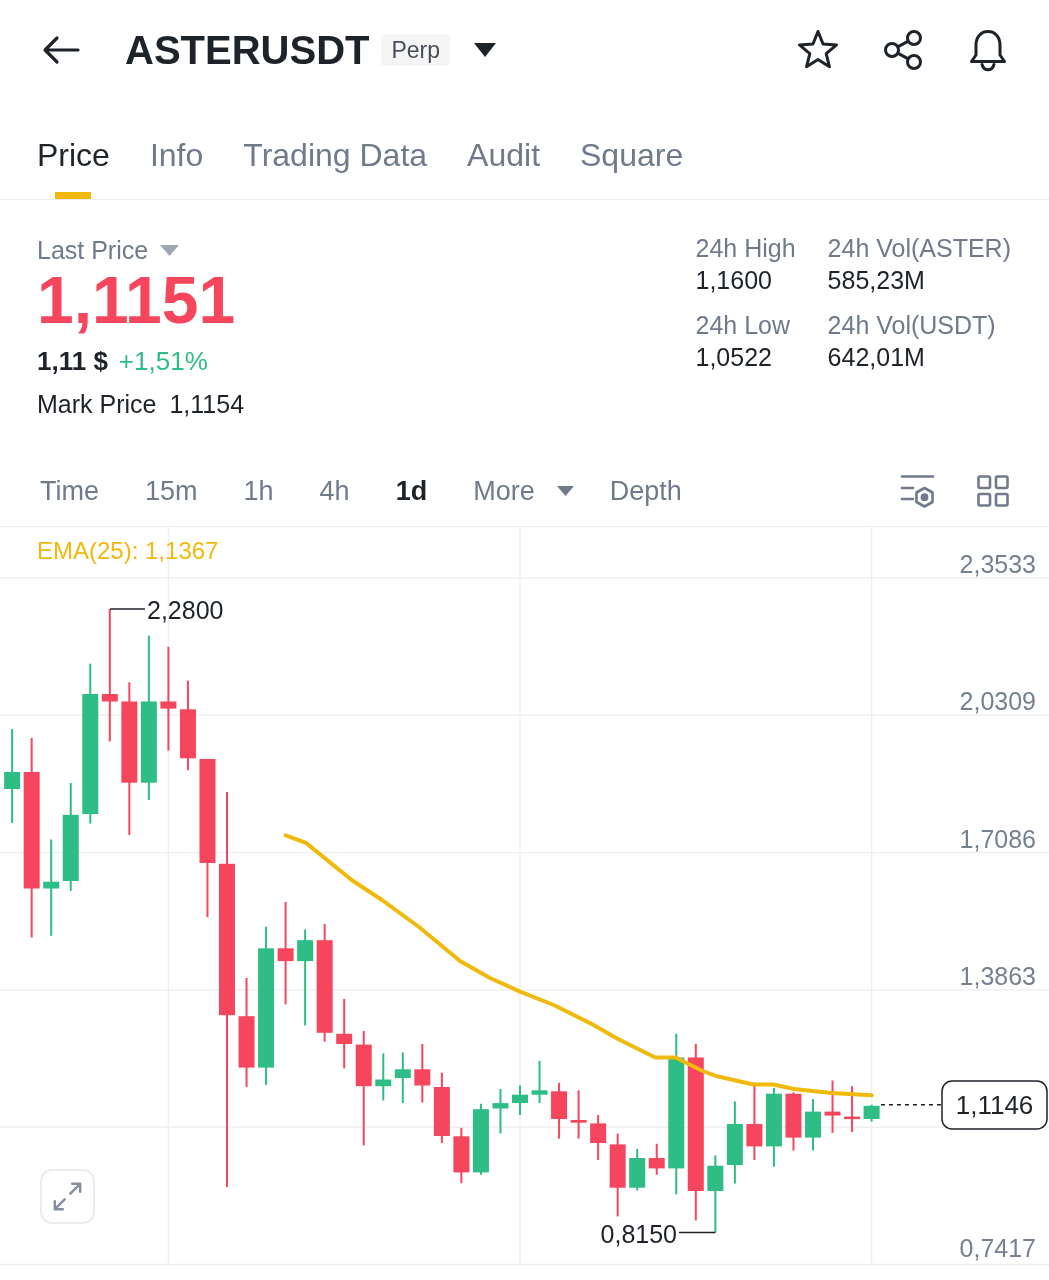 This screenshot has height=1280, width=1049. What do you see at coordinates (185, 609) in the screenshot?
I see `high-price-label: 2,2800` at bounding box center [185, 609].